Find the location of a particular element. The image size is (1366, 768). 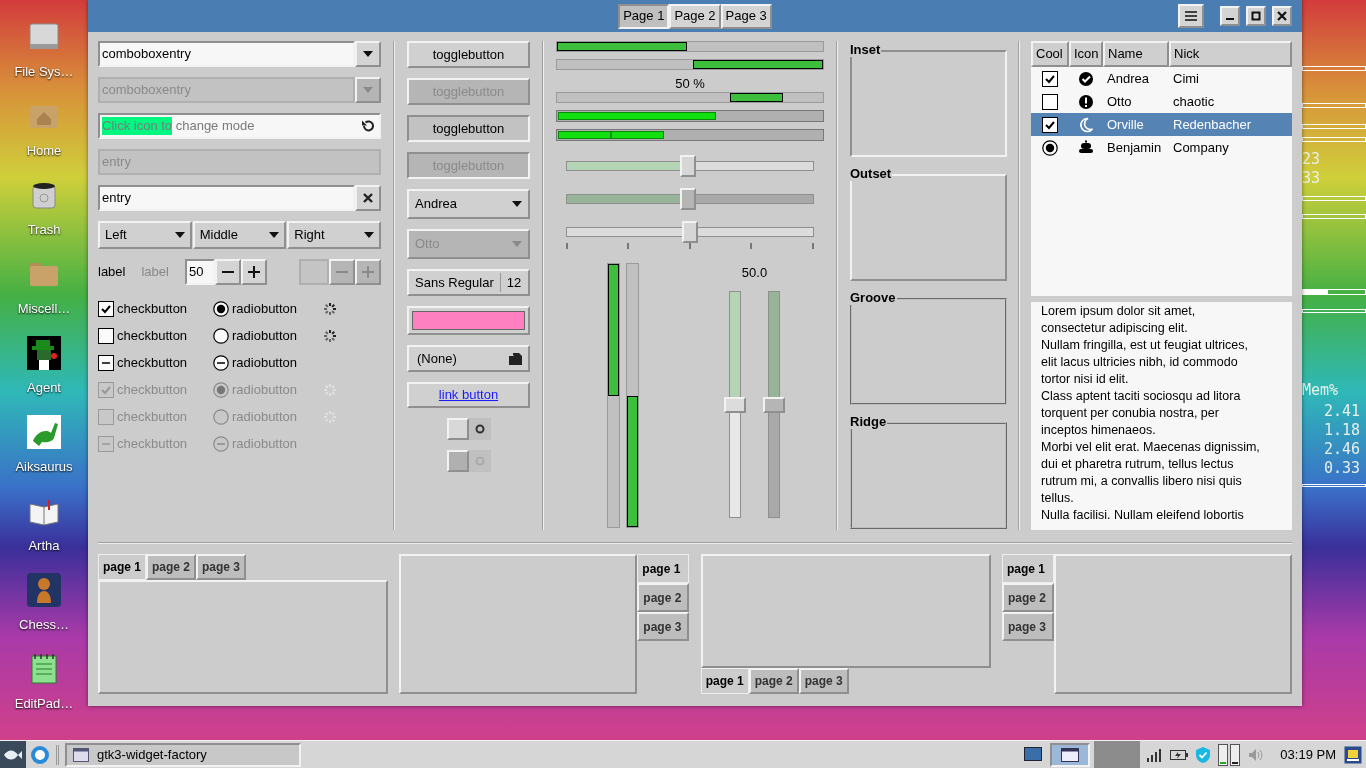

stack-switcher-tab: Page 3 is located at coordinates (746, 16).